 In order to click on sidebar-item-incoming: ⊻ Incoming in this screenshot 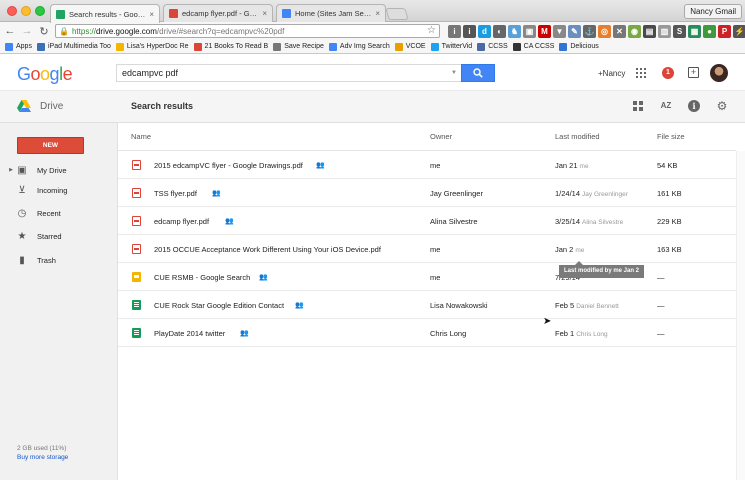, I will do `click(59, 190)`.